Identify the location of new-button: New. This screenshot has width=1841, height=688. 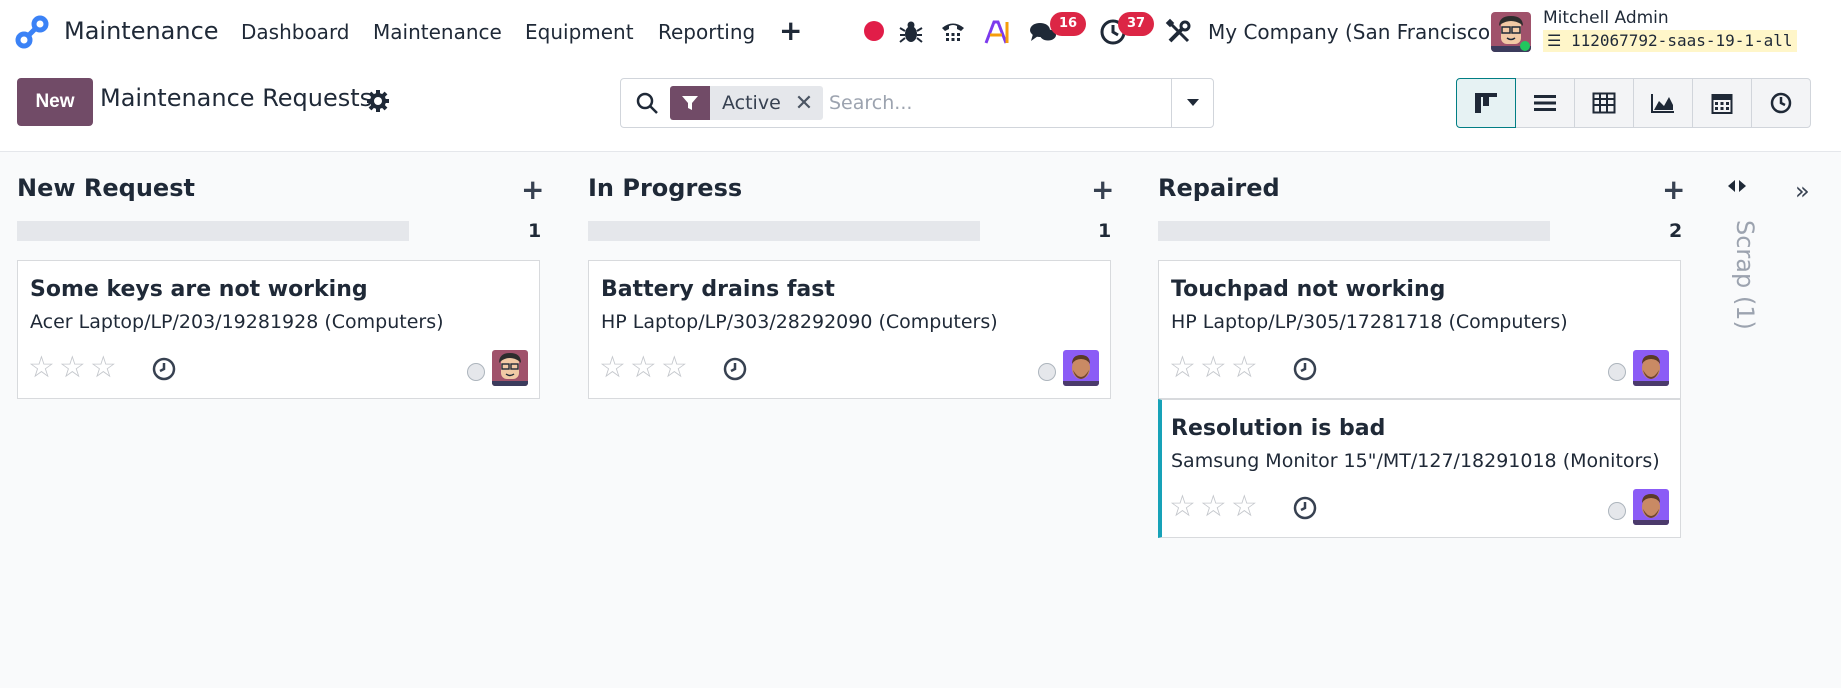
(55, 102).